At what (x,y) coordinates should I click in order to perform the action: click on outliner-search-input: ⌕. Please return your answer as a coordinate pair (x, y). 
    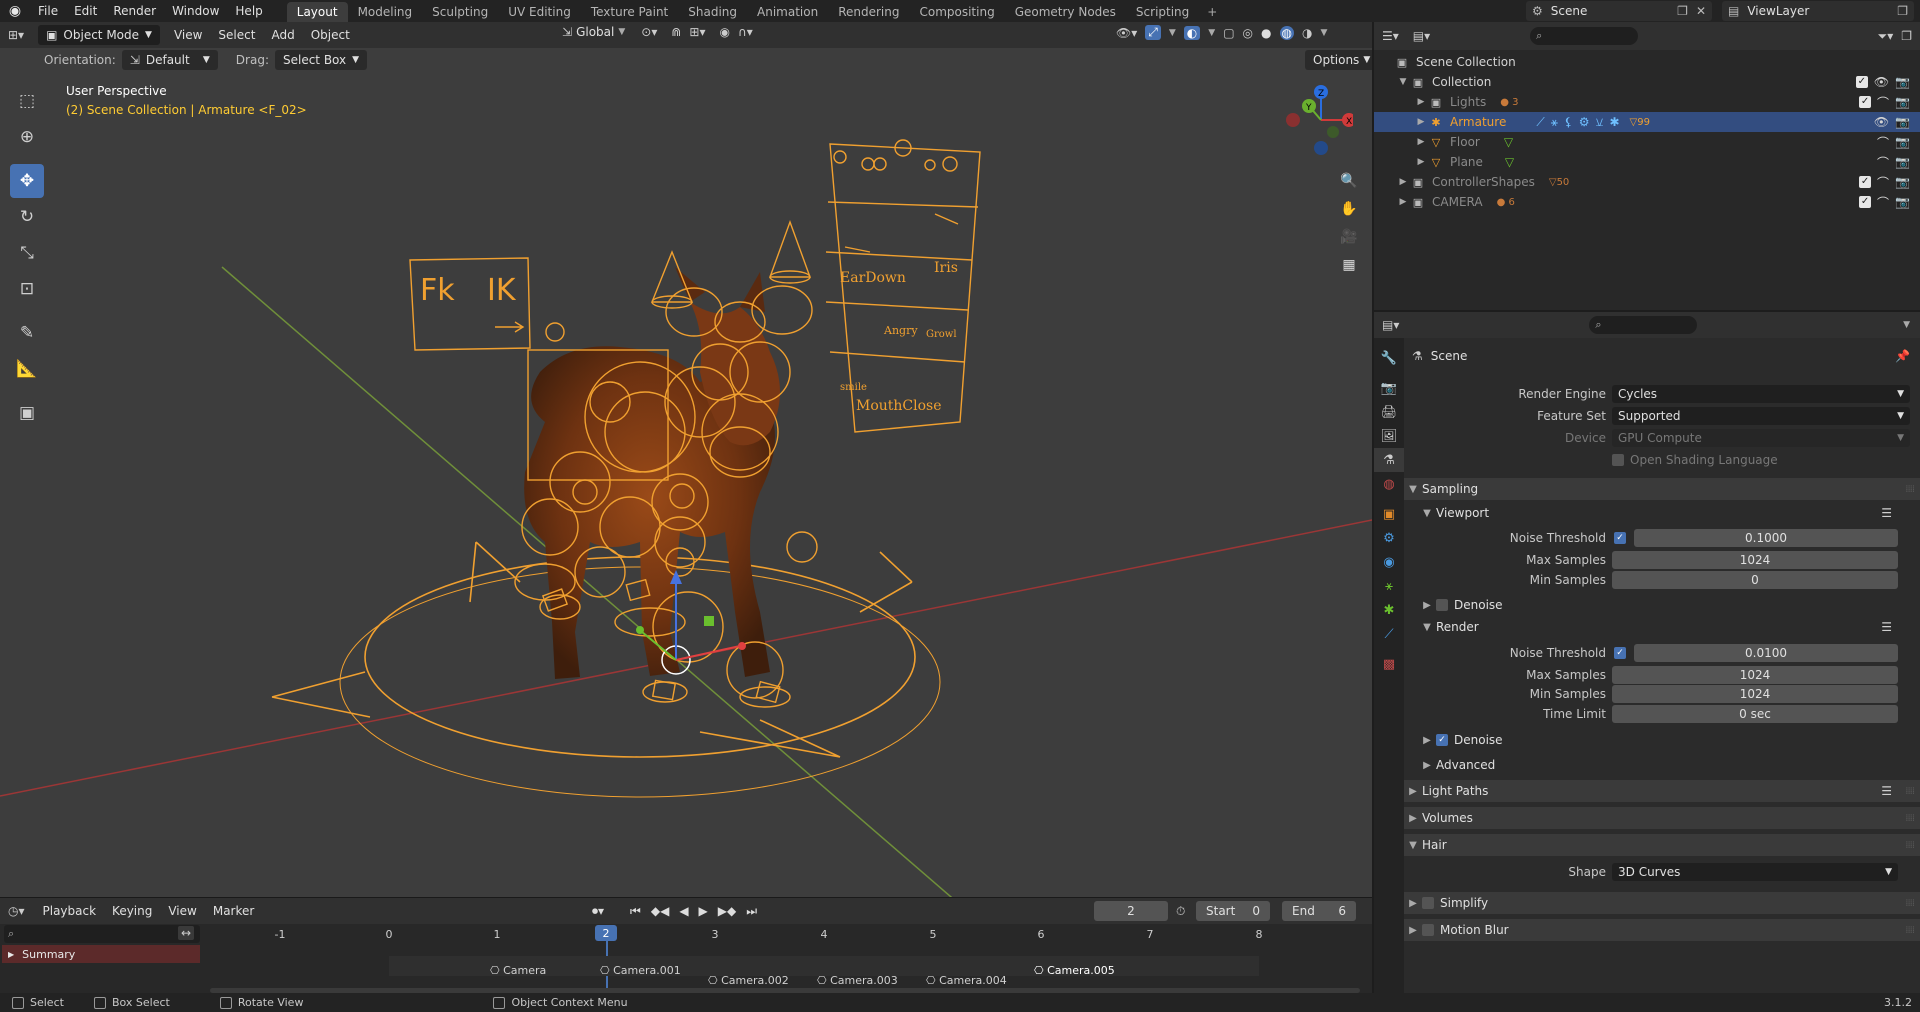
    Looking at the image, I should click on (1584, 36).